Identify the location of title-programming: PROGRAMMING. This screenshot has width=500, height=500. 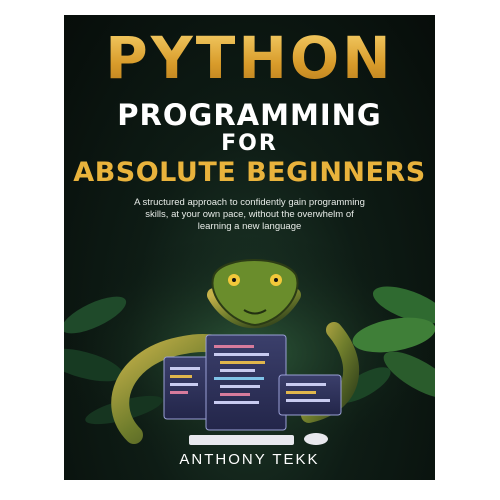
(249, 115).